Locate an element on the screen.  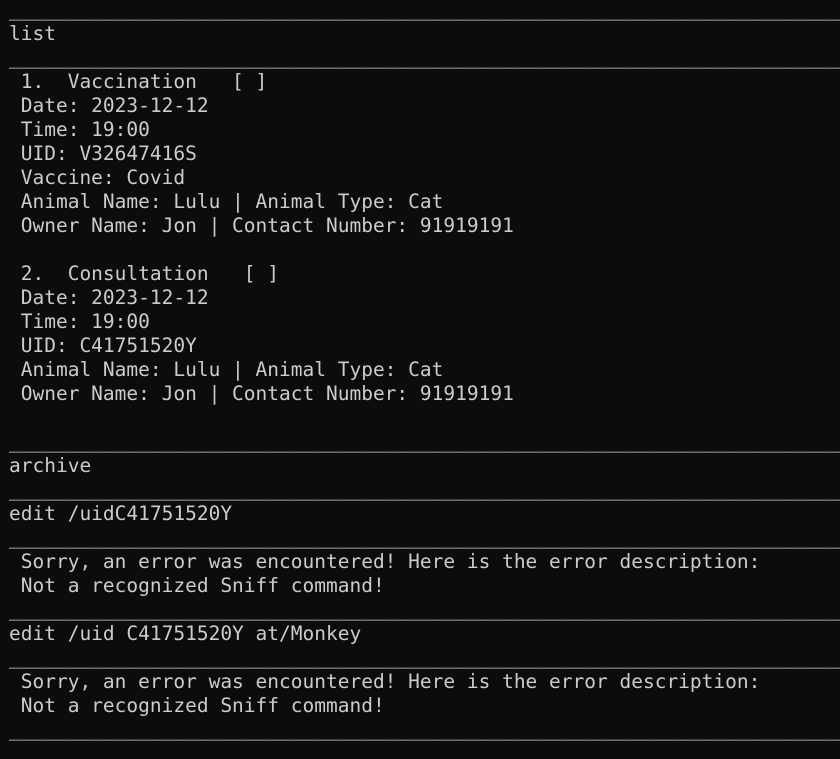
terminal-line: UID: V32647416S is located at coordinates (103, 153).